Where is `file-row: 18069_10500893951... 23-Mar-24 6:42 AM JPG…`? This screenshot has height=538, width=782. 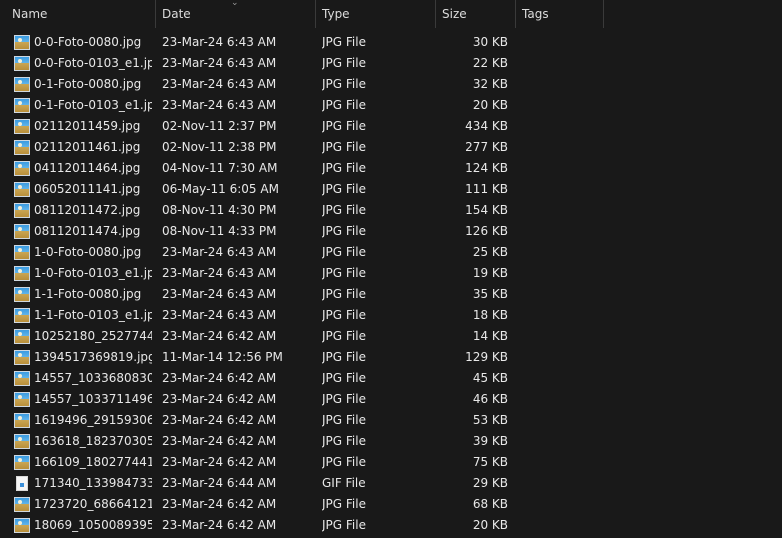 file-row: 18069_10500893951... 23-Mar-24 6:42 AM JPG… is located at coordinates (391, 525).